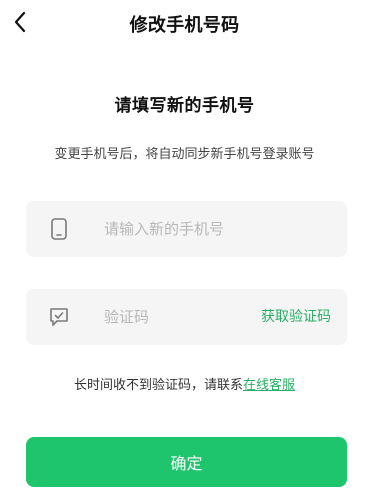  What do you see at coordinates (158, 385) in the screenshot?
I see `help-message: 长时间收不到验证码，请联系` at bounding box center [158, 385].